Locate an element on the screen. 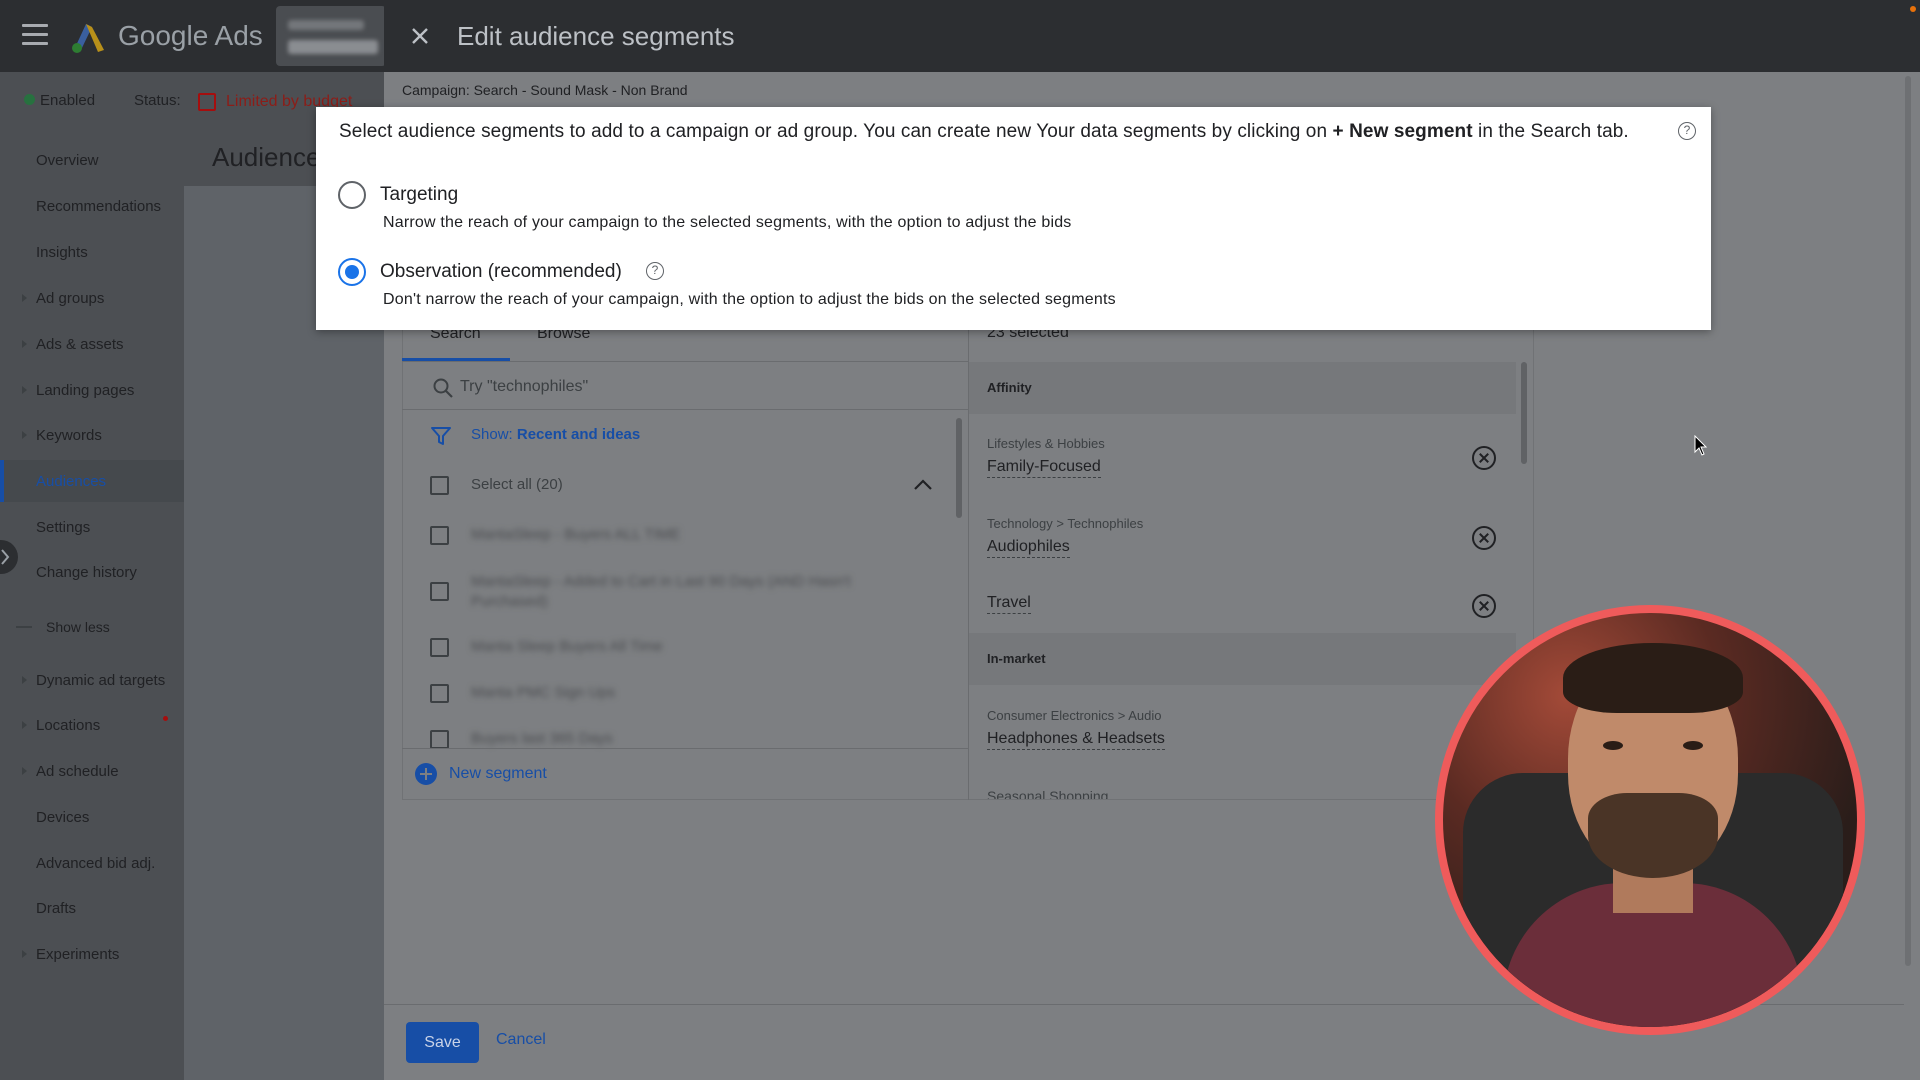  sidebar-item-insights: Insights is located at coordinates (62, 252).